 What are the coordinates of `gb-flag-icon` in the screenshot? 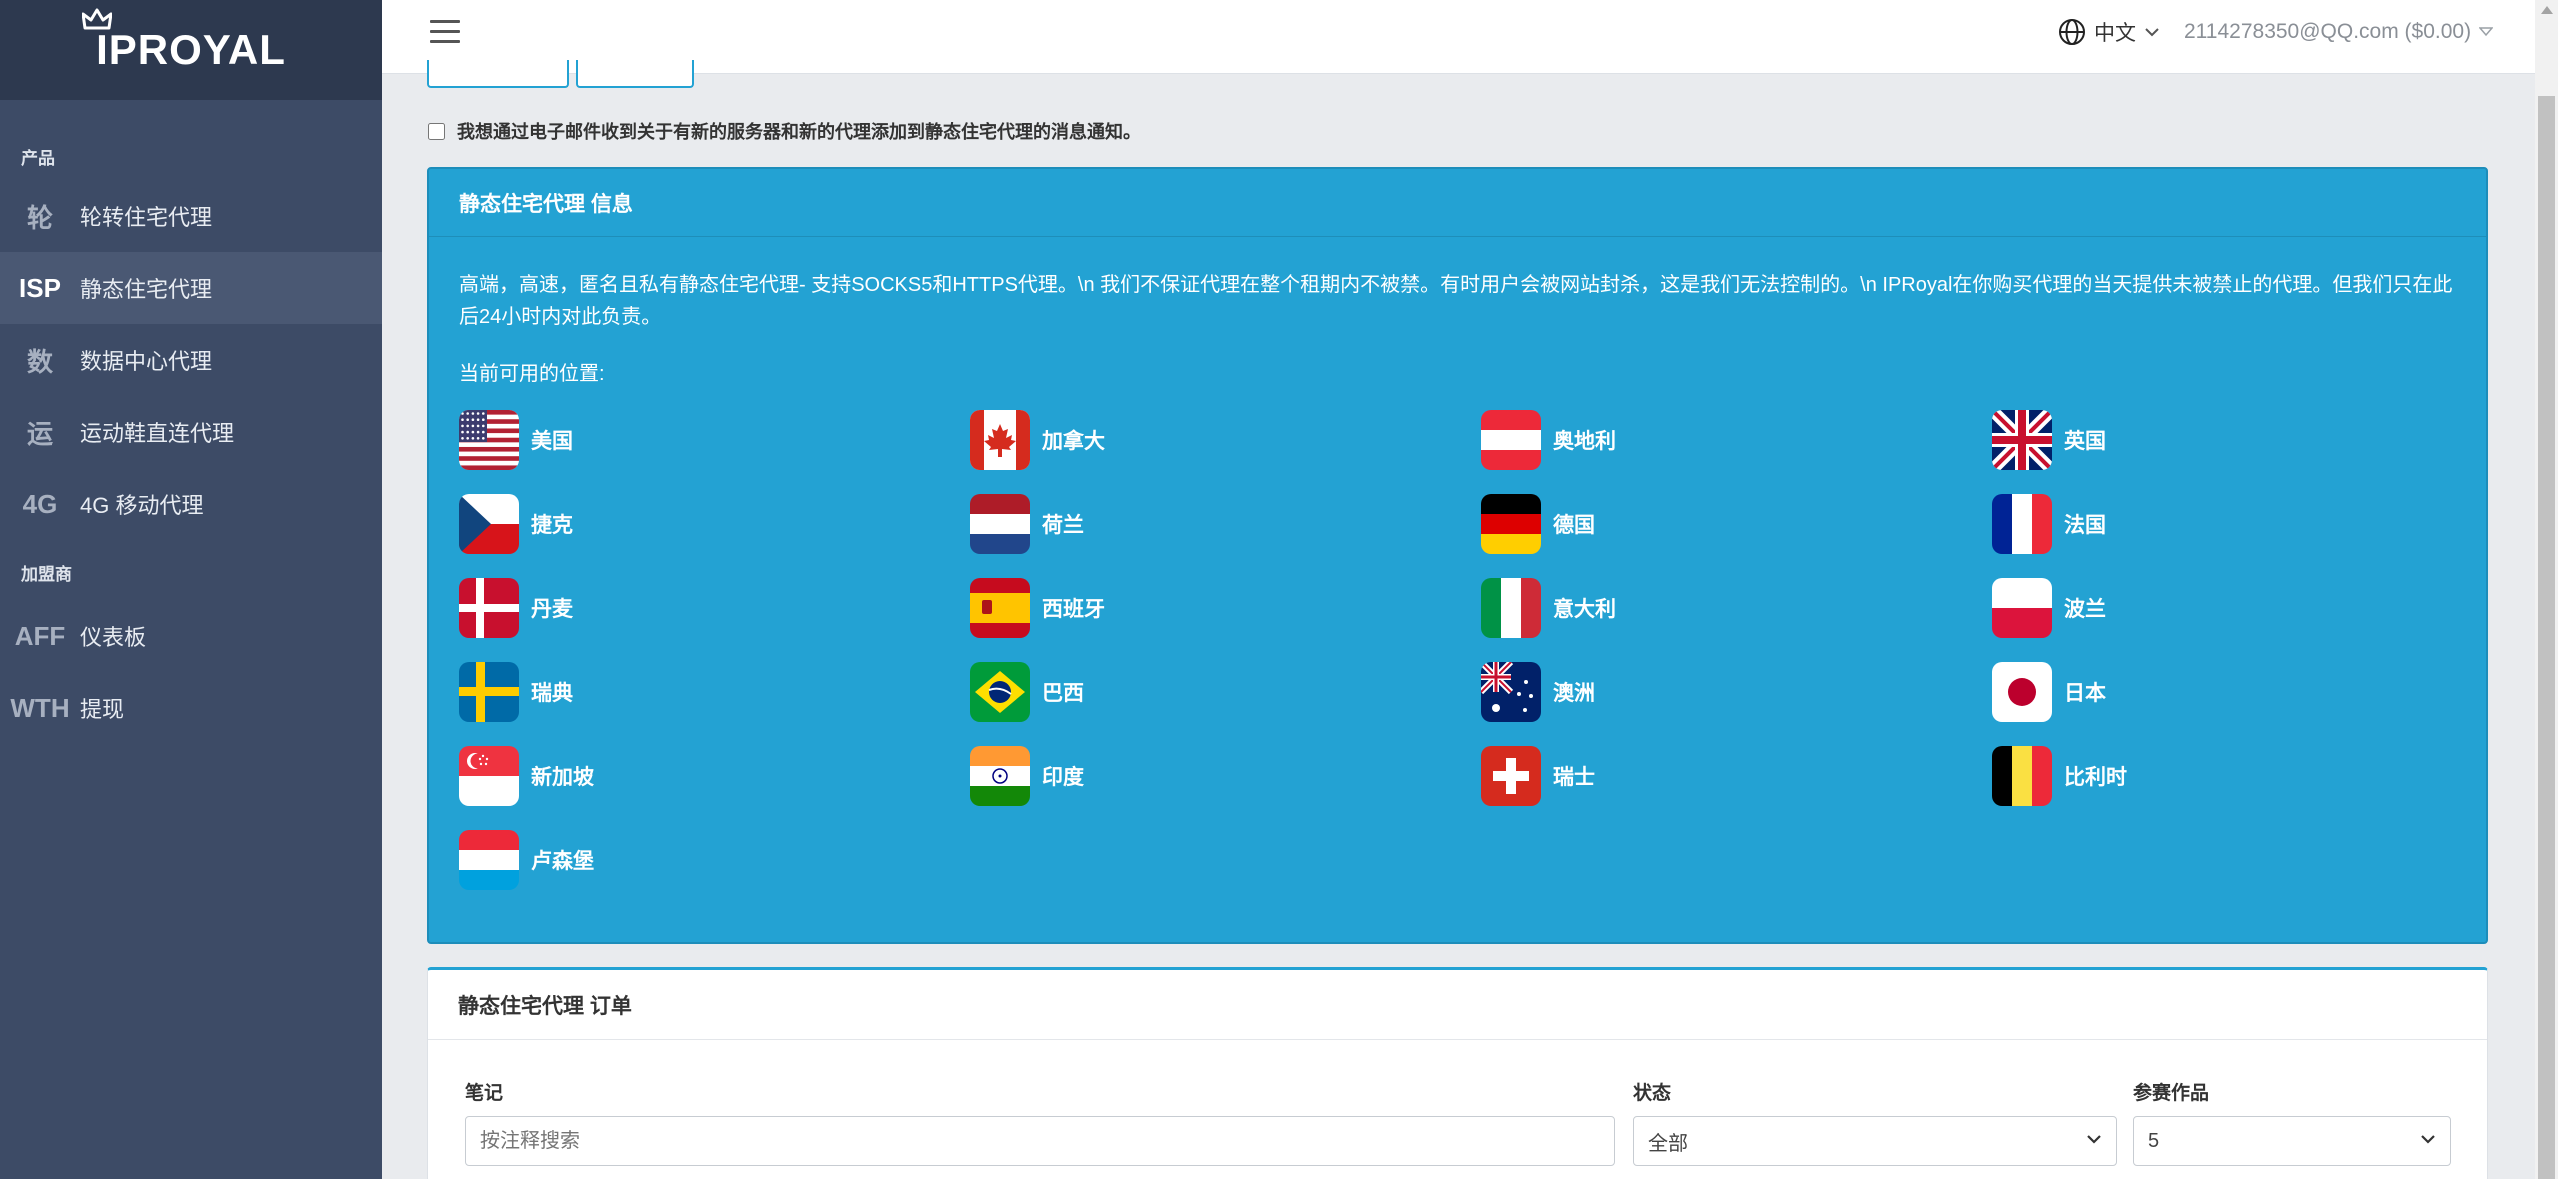 It's located at (2022, 440).